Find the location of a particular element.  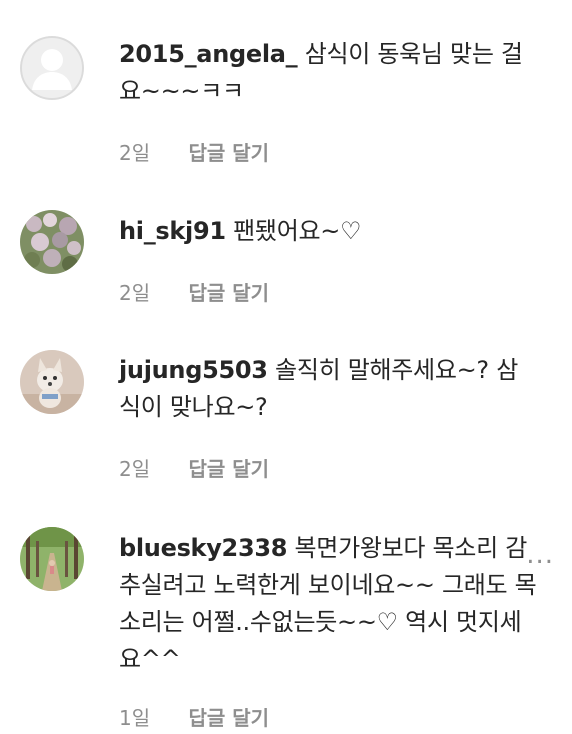

default-avatar-icon is located at coordinates (52, 68).